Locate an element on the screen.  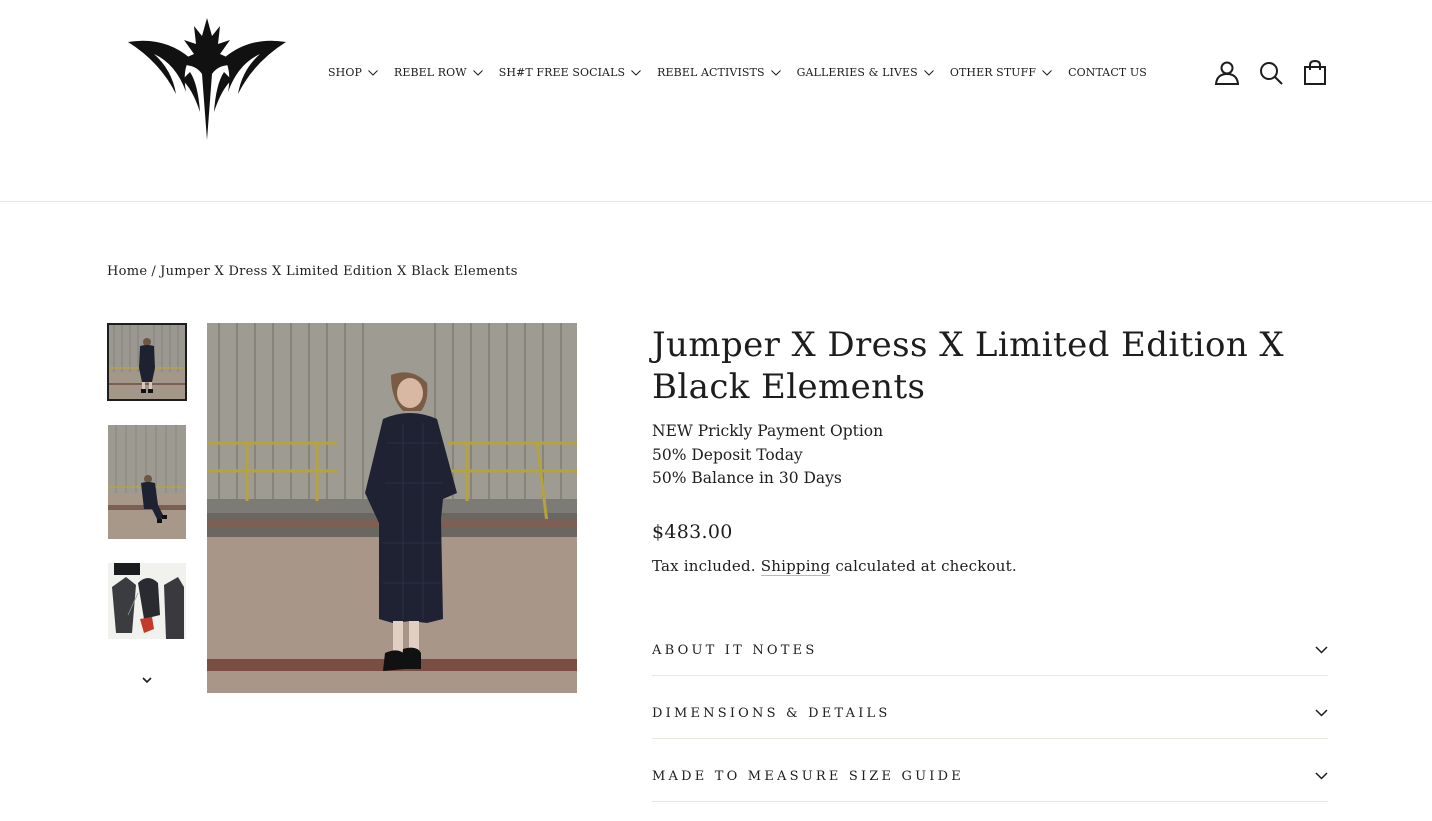
accordion-about-it-notes: ABOUT IT NOTES is located at coordinates (990, 674).